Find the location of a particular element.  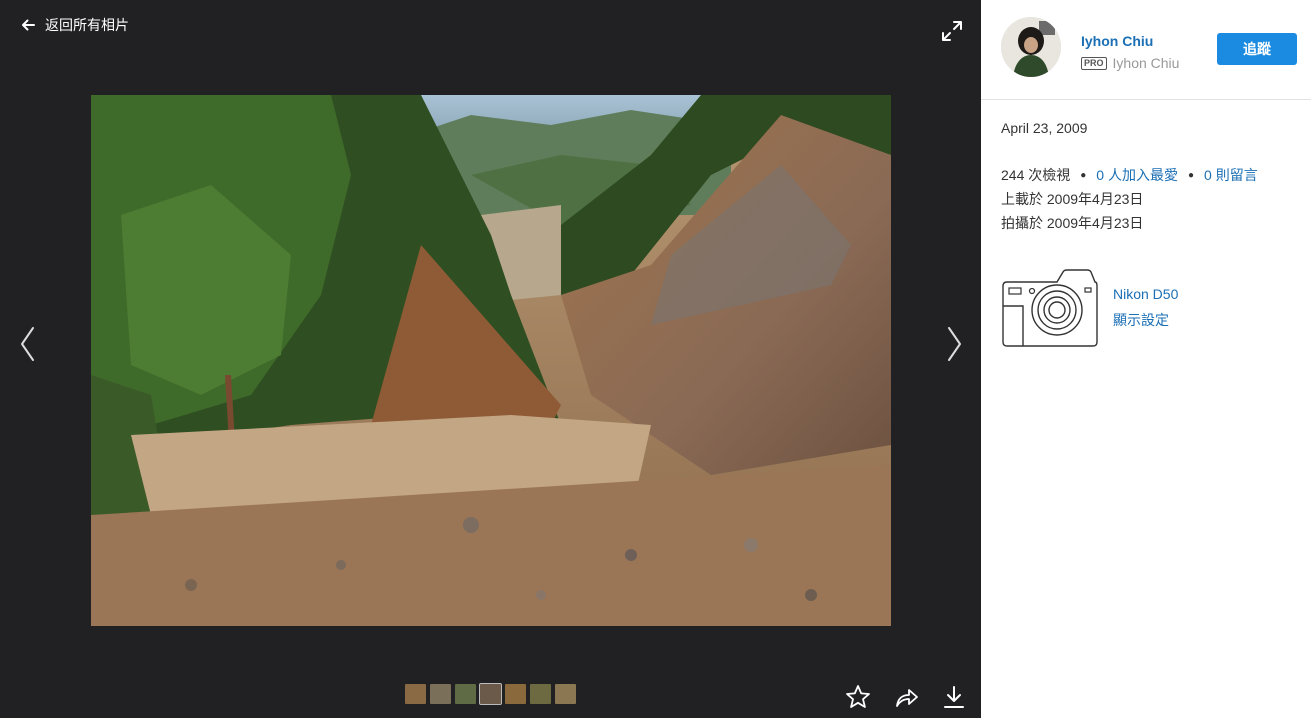

back-to-all-photos-link: 返回所有相片 is located at coordinates (74, 25).